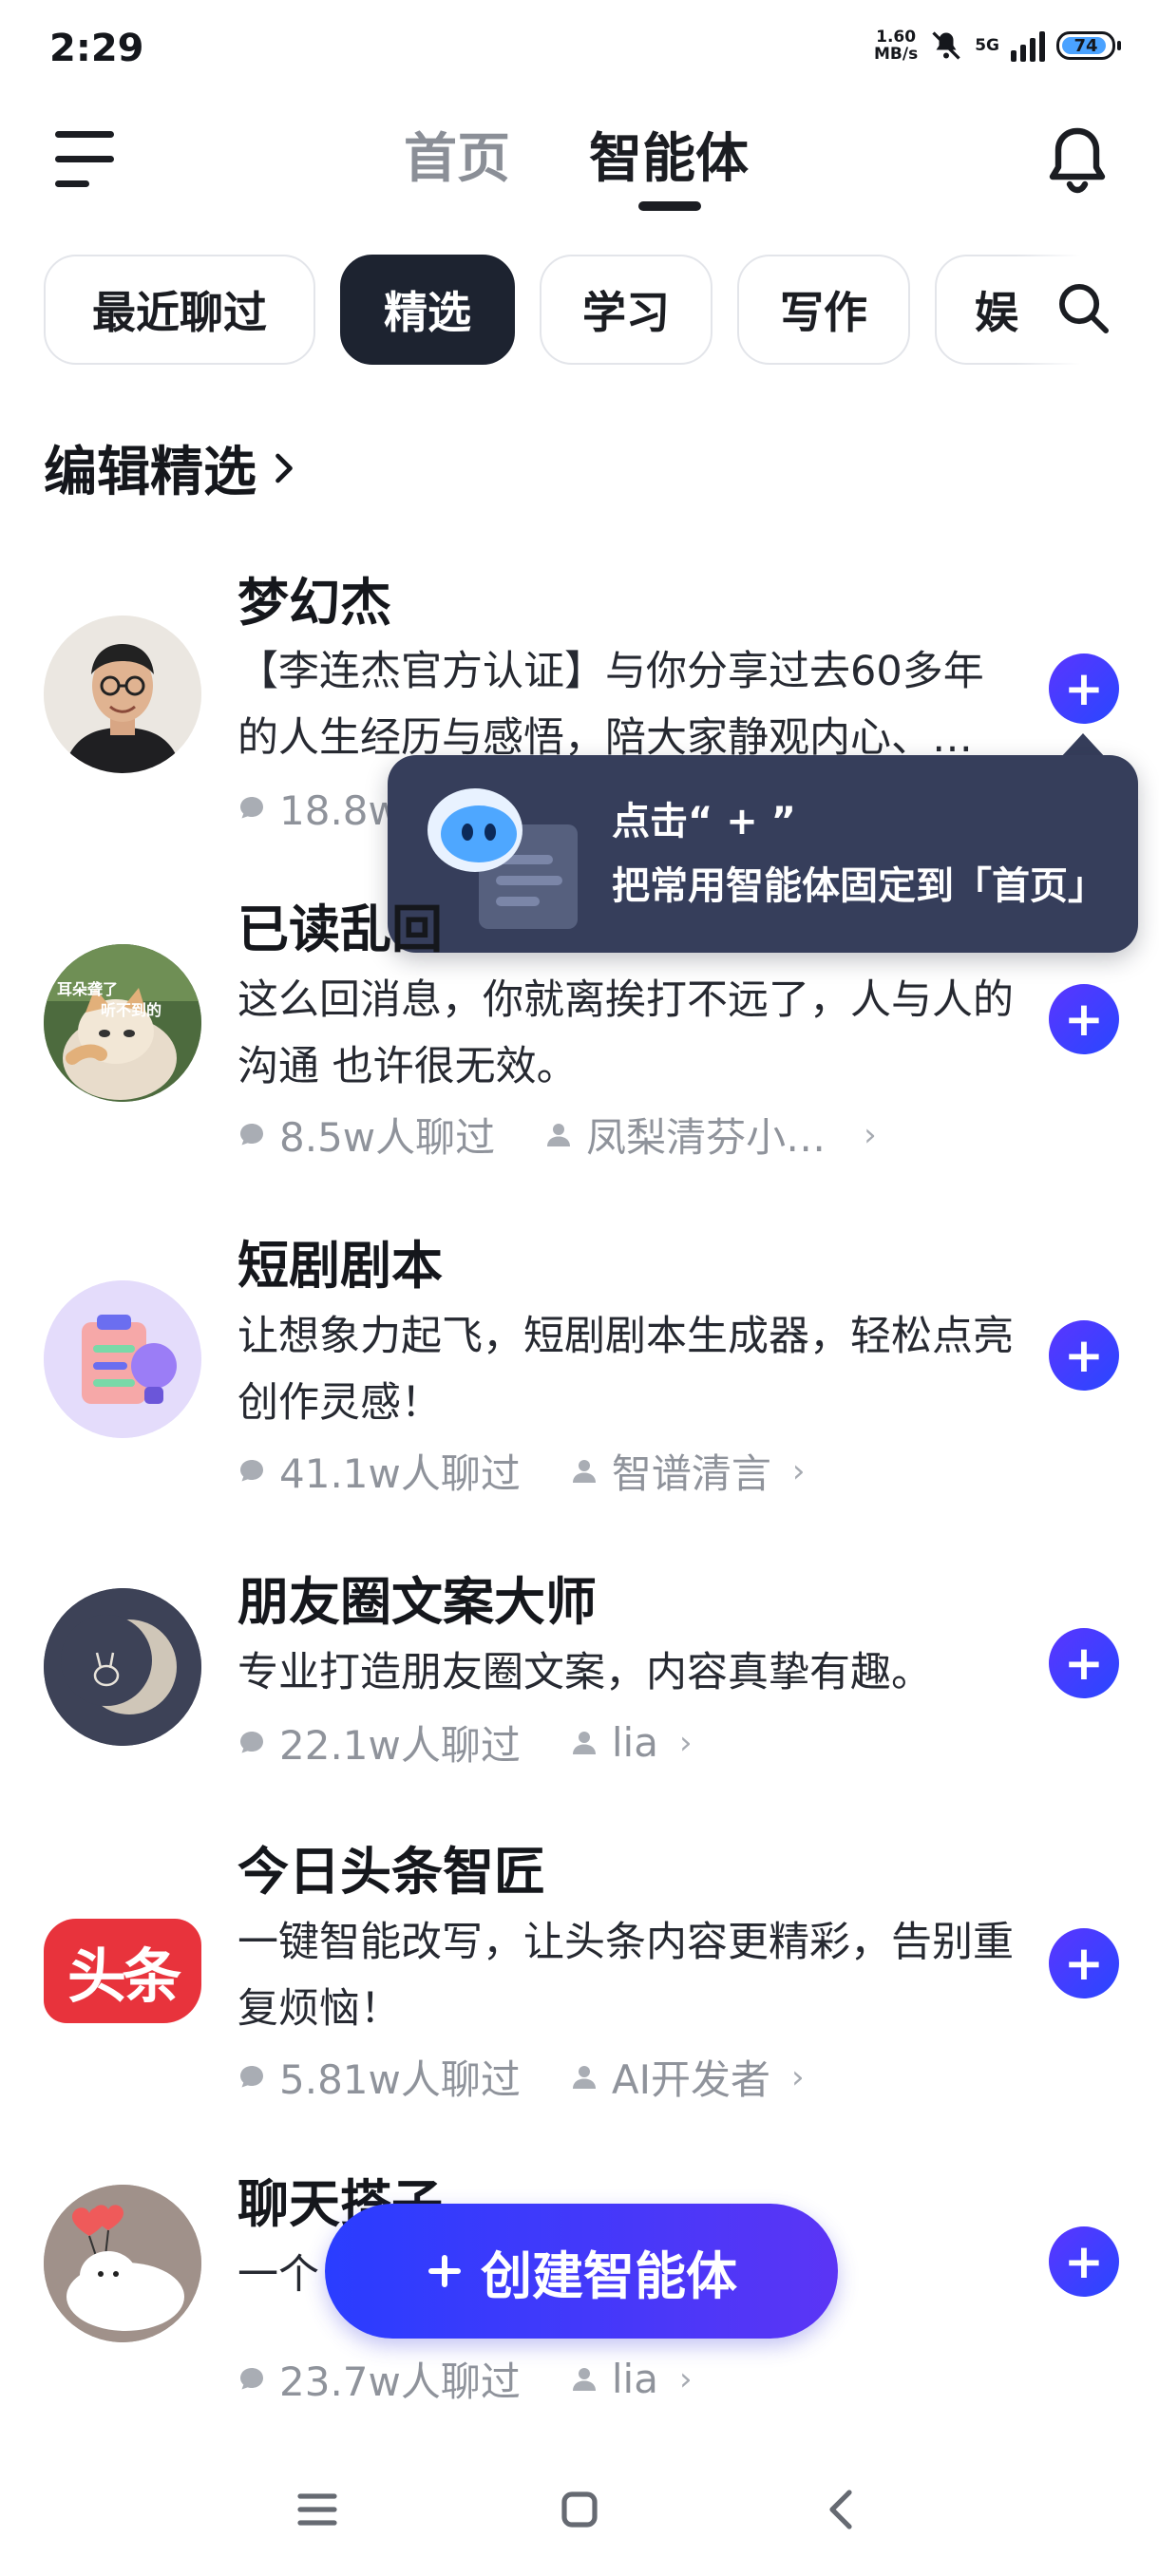 Image resolution: width=1159 pixels, height=2576 pixels. I want to click on category-study: 学习, so click(626, 310).